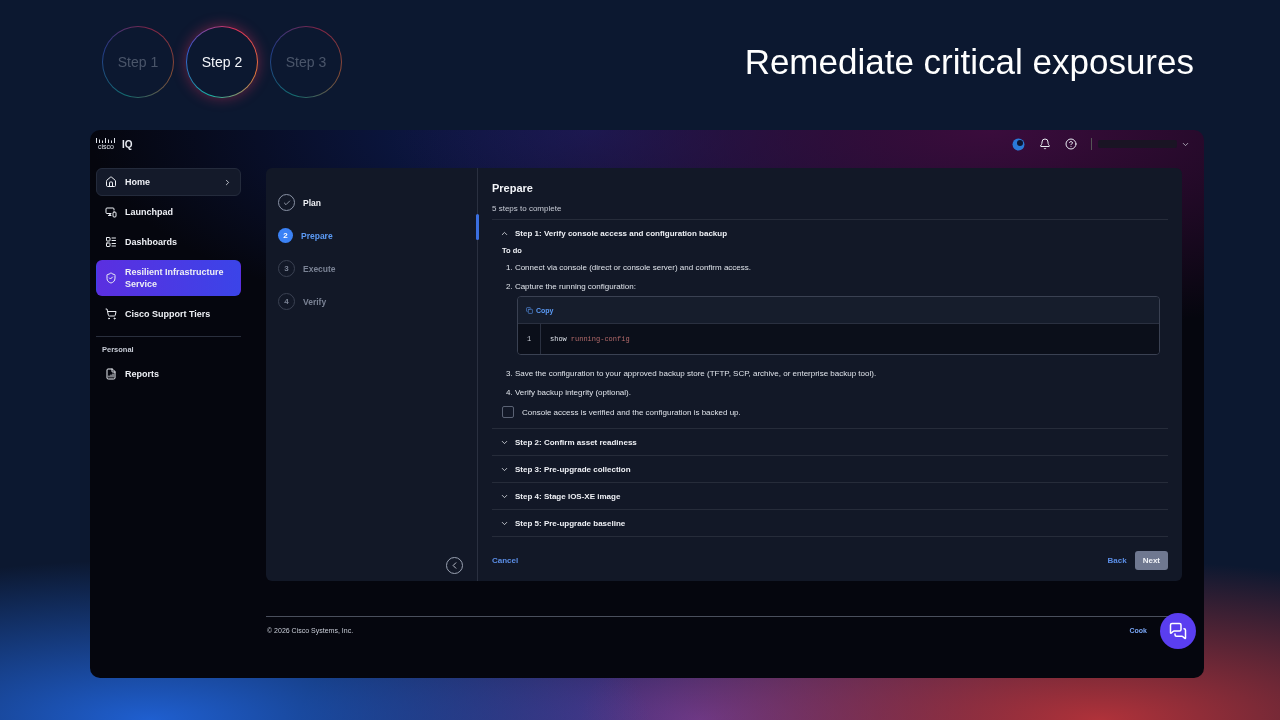  I want to click on instruction-text: 4. Verify backup integrity (optional)., so click(568, 393).